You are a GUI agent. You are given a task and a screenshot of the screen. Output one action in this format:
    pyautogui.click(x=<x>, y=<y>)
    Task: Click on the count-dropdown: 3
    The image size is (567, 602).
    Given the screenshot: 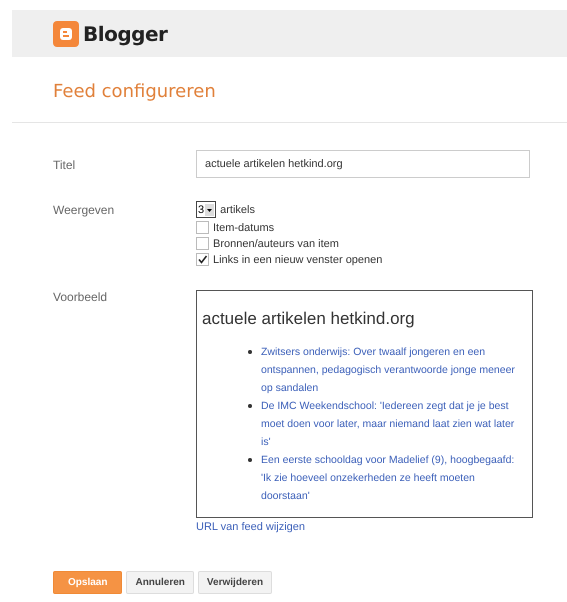 What is the action you would take?
    pyautogui.click(x=206, y=209)
    